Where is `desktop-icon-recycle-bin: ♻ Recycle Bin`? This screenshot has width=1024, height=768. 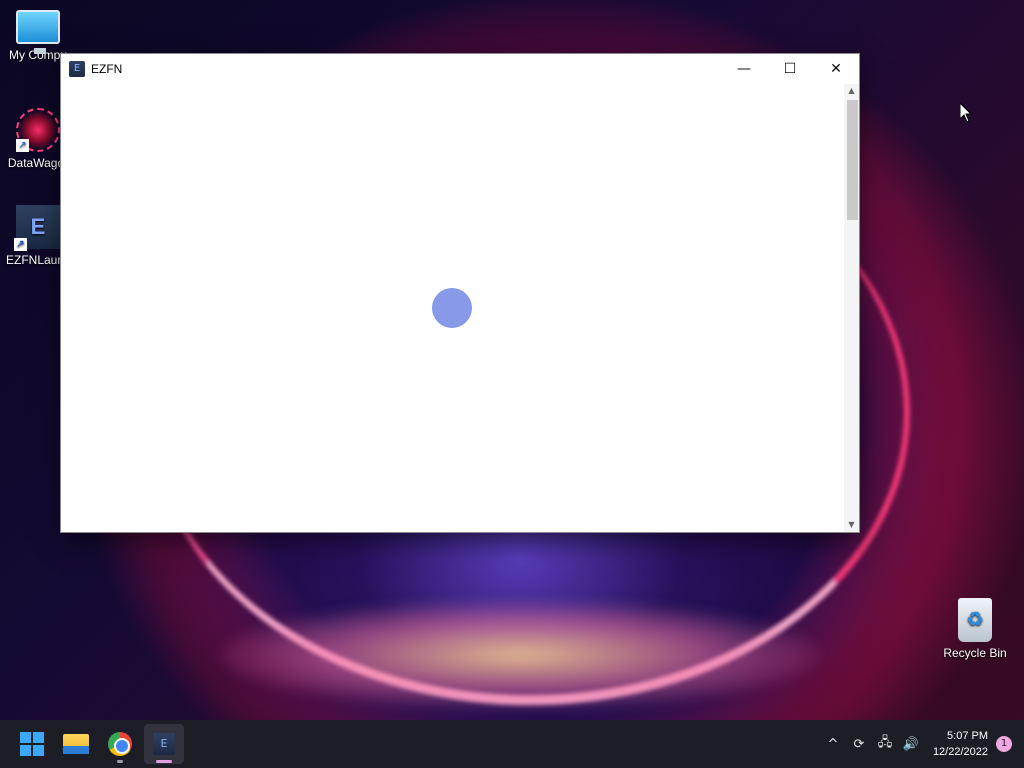
desktop-icon-recycle-bin: ♻ Recycle Bin is located at coordinates (975, 629).